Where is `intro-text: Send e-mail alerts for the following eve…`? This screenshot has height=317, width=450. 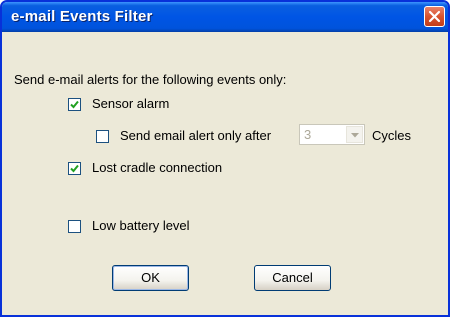 intro-text: Send e-mail alerts for the following eve… is located at coordinates (150, 79).